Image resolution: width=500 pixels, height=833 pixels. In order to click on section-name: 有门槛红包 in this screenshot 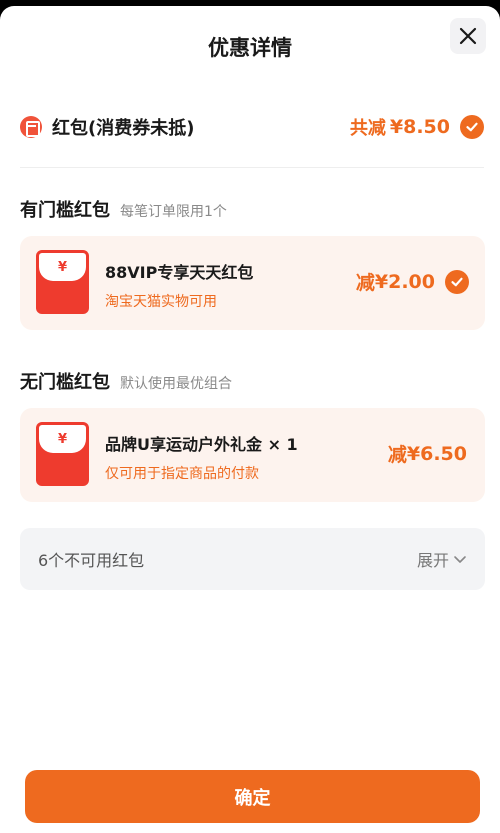, I will do `click(65, 210)`.